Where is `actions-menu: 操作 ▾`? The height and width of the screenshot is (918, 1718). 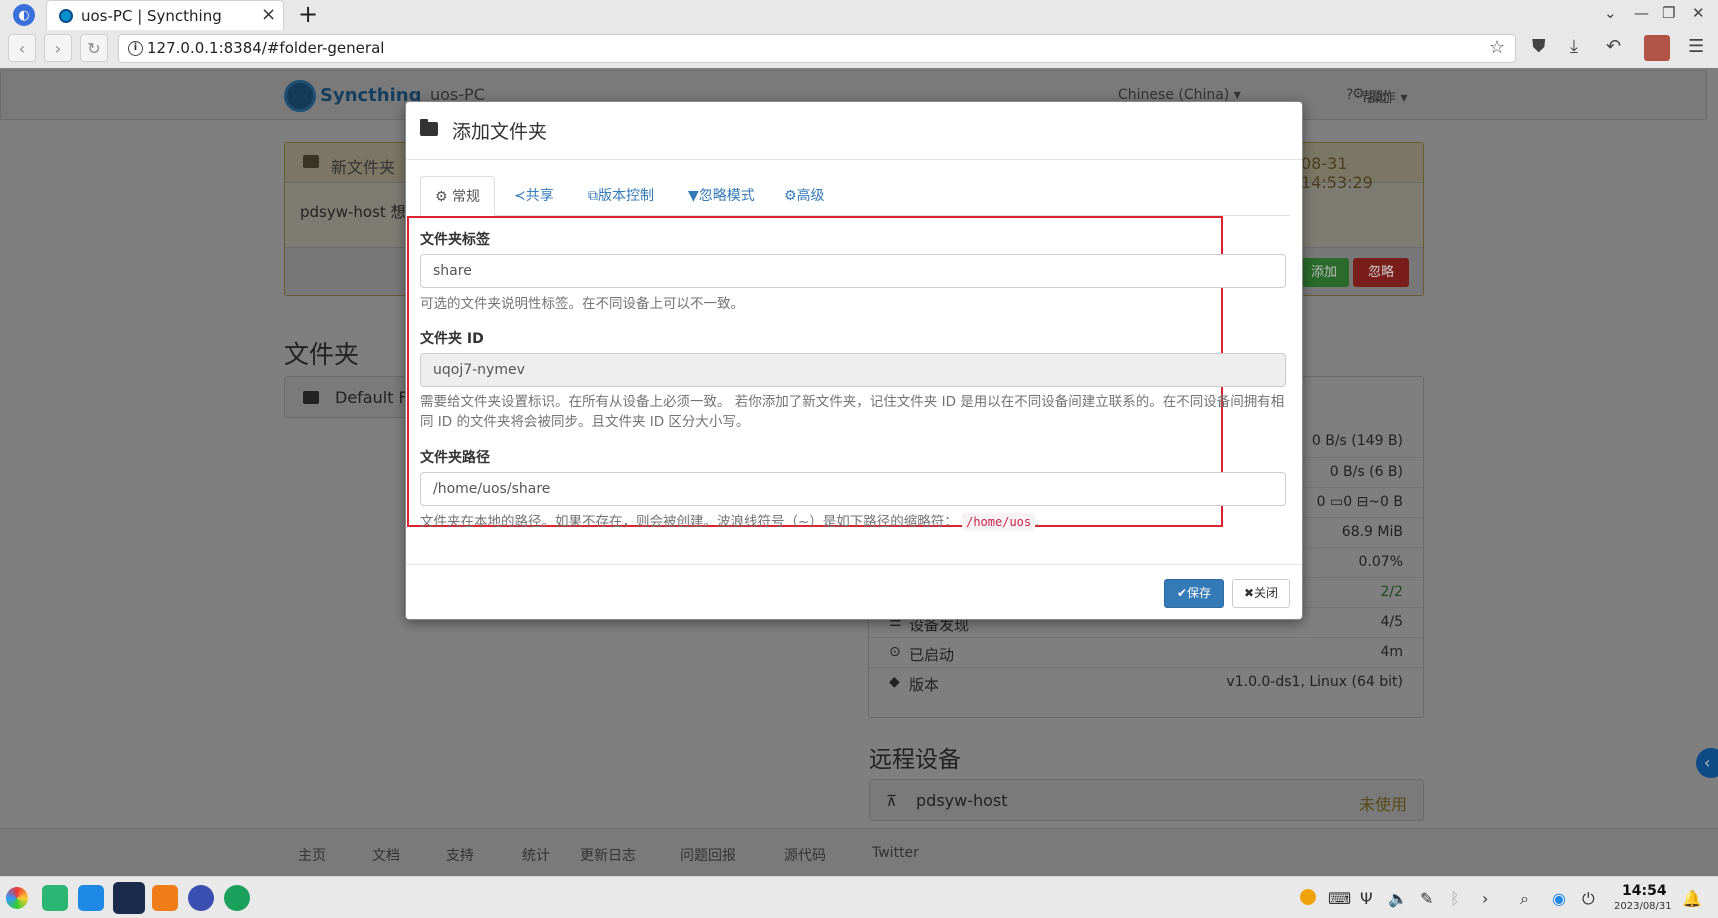
actions-menu: 操作 ▾ is located at coordinates (1387, 97).